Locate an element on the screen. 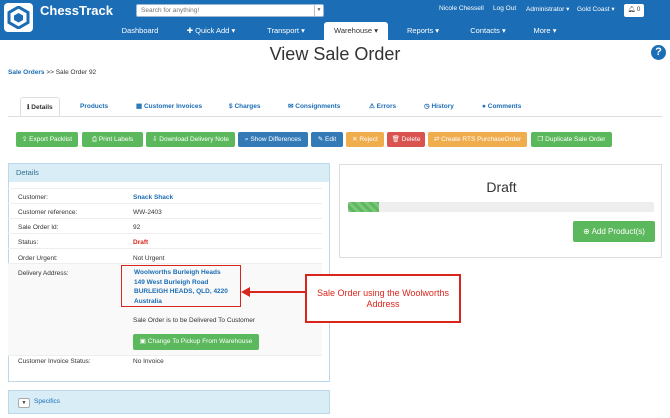  address-line: 149 West Burleigh Road is located at coordinates (171, 282).